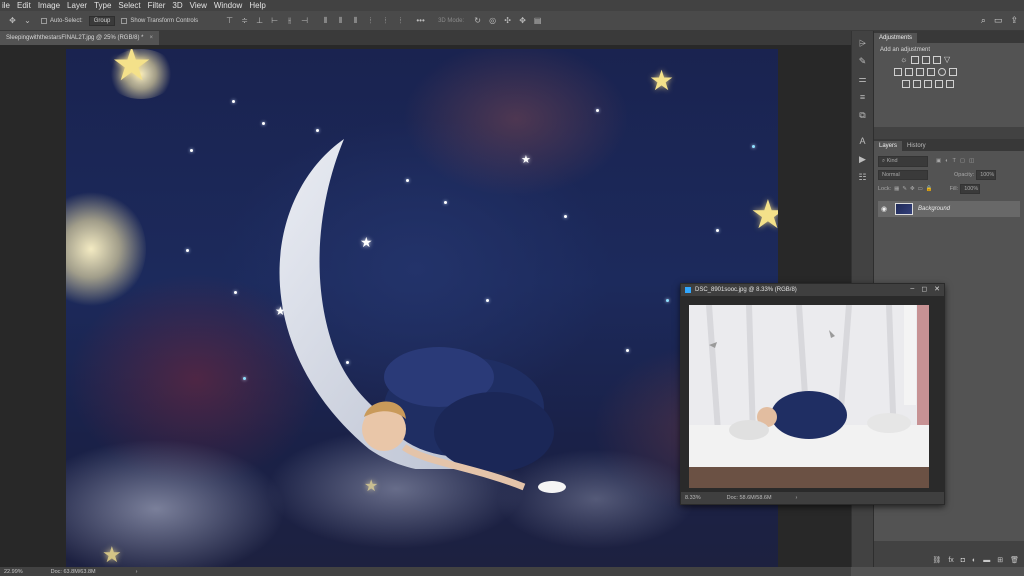  What do you see at coordinates (12, 20) in the screenshot?
I see `move-tool-icon: ✥` at bounding box center [12, 20].